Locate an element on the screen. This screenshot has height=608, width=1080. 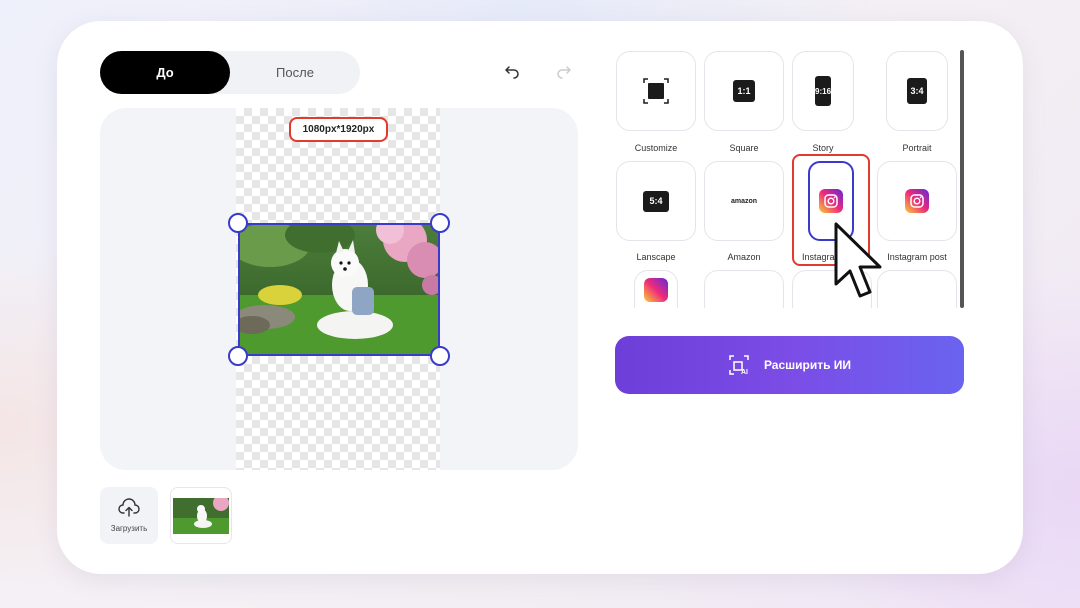
preset-customize is located at coordinates (656, 91).